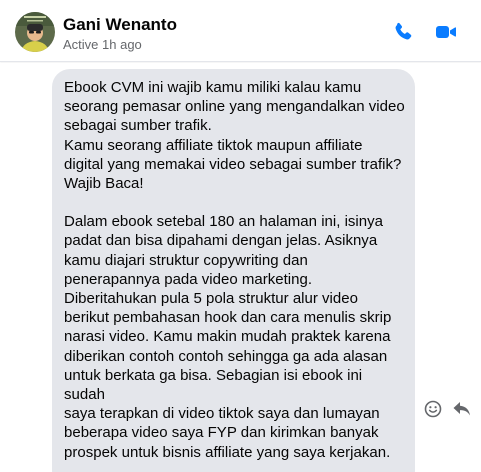 Image resolution: width=481 pixels, height=472 pixels. I want to click on smiley-icon, so click(433, 409).